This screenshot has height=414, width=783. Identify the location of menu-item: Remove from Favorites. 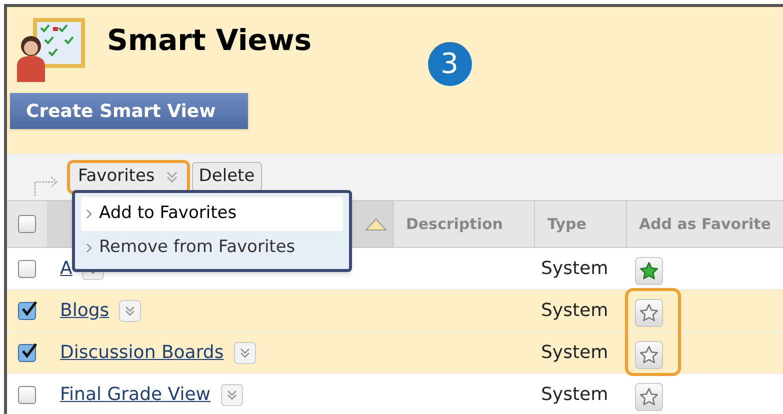
(212, 248).